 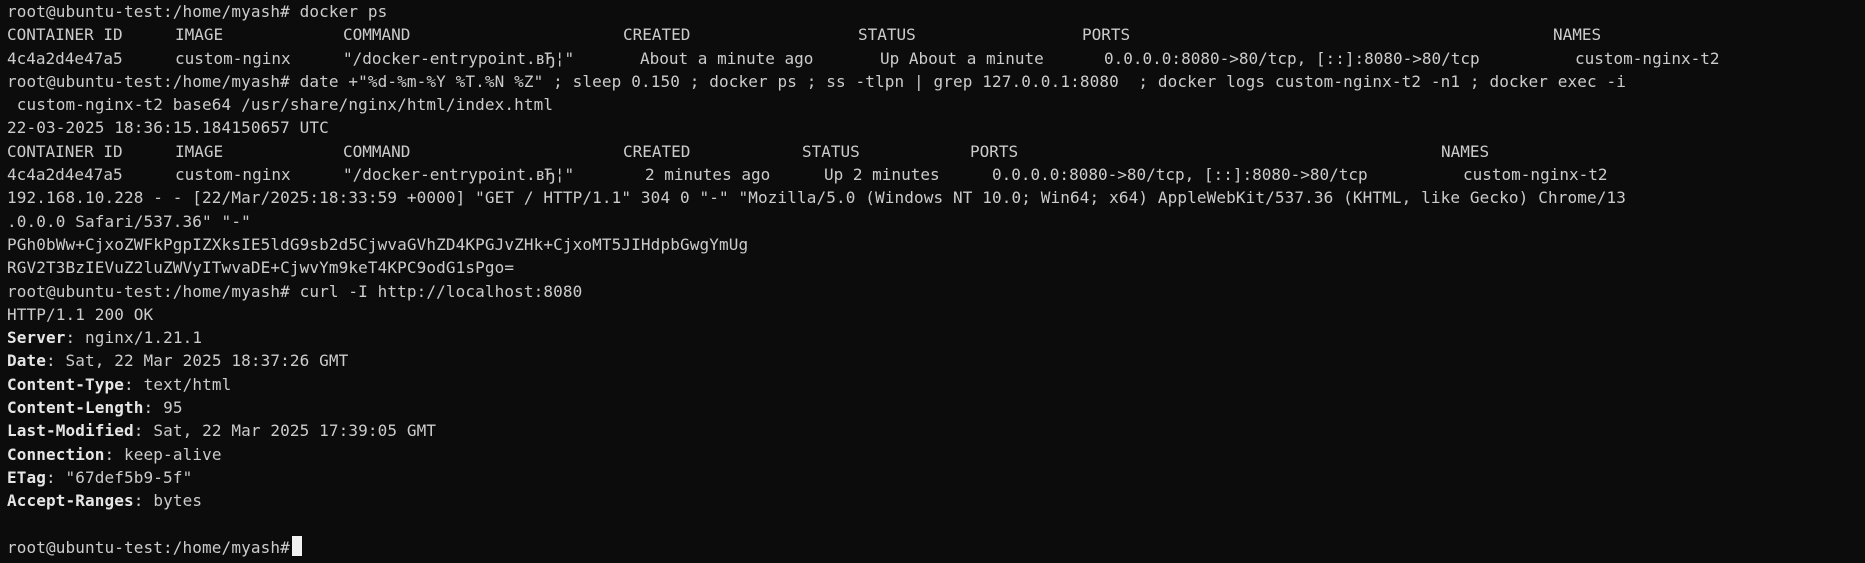 What do you see at coordinates (936, 547) in the screenshot?
I see `active-prompt-line: root@ubuntu-test:/home/myash#` at bounding box center [936, 547].